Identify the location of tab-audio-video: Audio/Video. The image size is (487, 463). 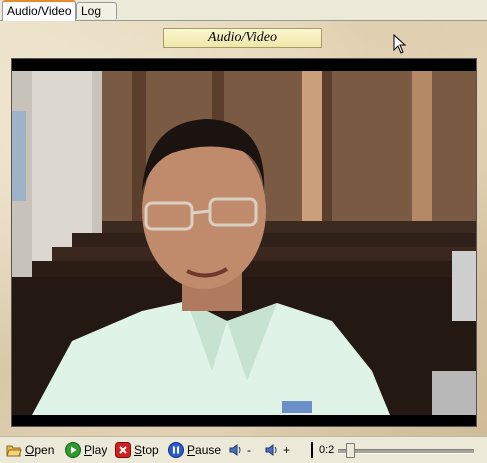
(39, 10).